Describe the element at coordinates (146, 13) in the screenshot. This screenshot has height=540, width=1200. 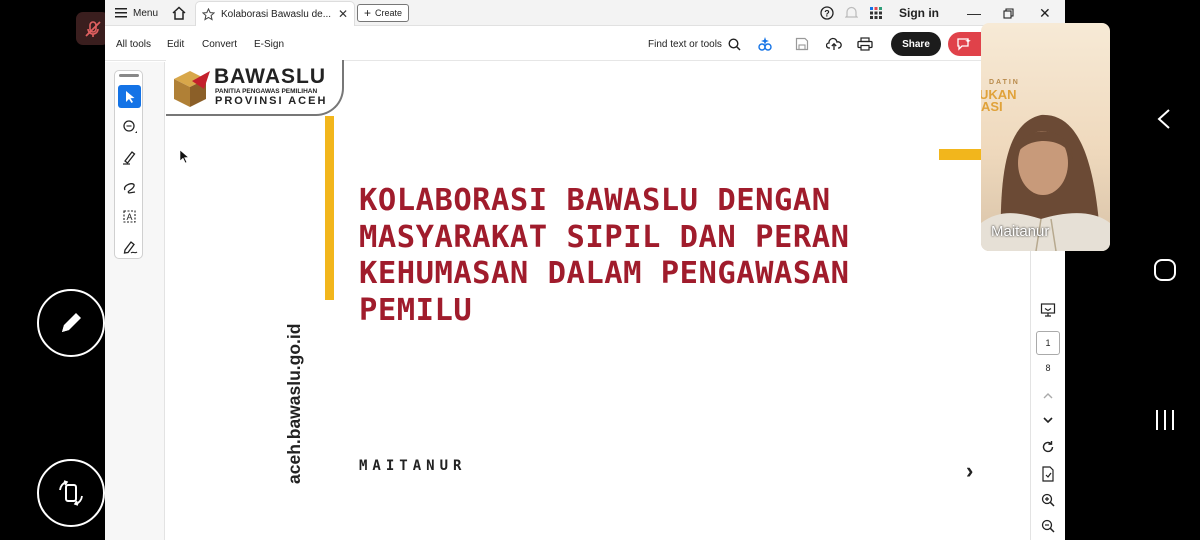
I see `menu-label: Menu` at that location.